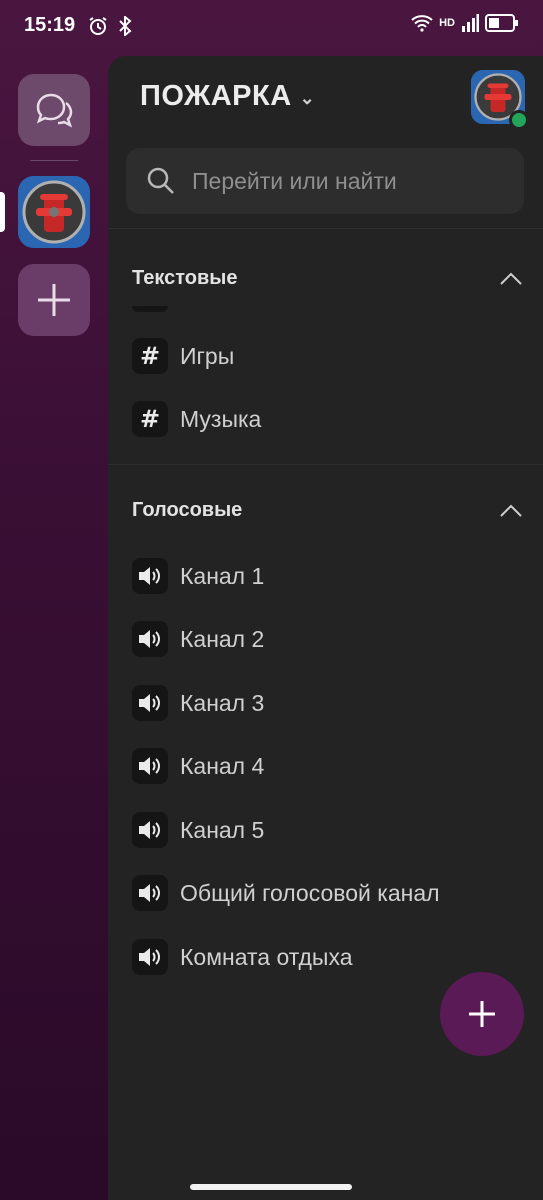  What do you see at coordinates (98, 26) in the screenshot?
I see `alarm-icon` at bounding box center [98, 26].